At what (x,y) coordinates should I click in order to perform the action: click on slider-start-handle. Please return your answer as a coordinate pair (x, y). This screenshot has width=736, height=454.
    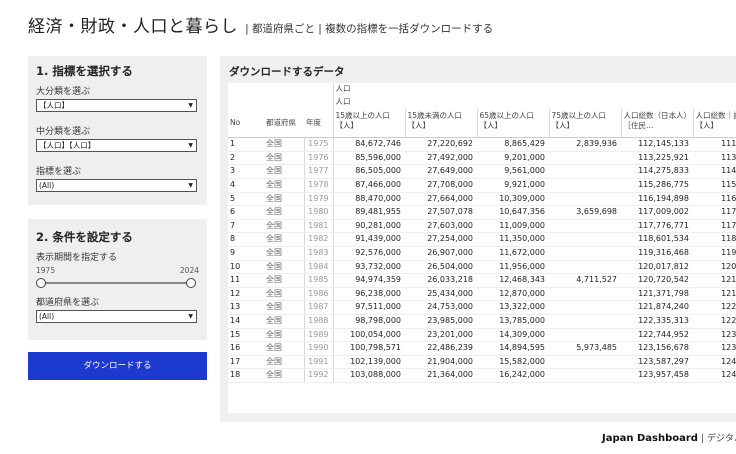
    Looking at the image, I should click on (41, 283).